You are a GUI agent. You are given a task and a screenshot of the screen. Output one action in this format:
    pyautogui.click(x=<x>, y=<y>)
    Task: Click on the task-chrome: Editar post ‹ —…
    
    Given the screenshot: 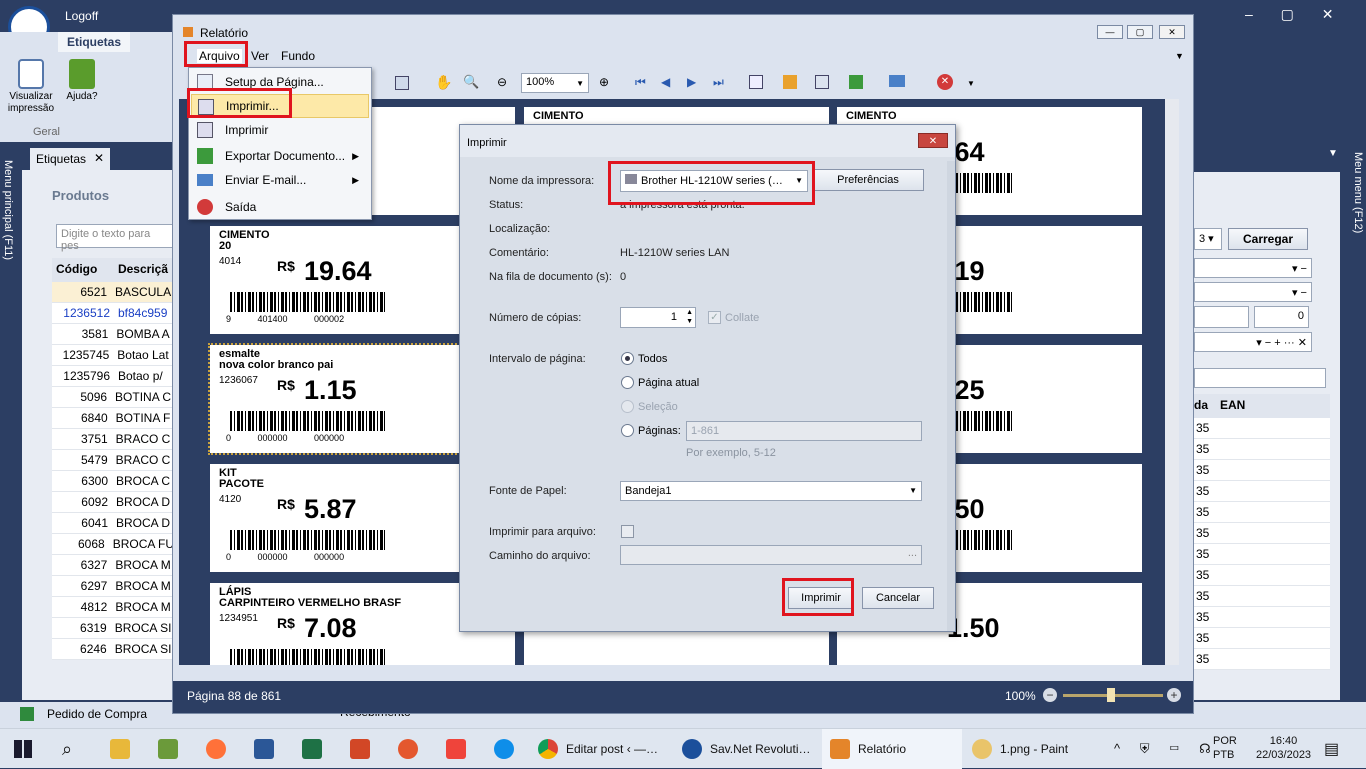 What is the action you would take?
    pyautogui.click(x=606, y=749)
    